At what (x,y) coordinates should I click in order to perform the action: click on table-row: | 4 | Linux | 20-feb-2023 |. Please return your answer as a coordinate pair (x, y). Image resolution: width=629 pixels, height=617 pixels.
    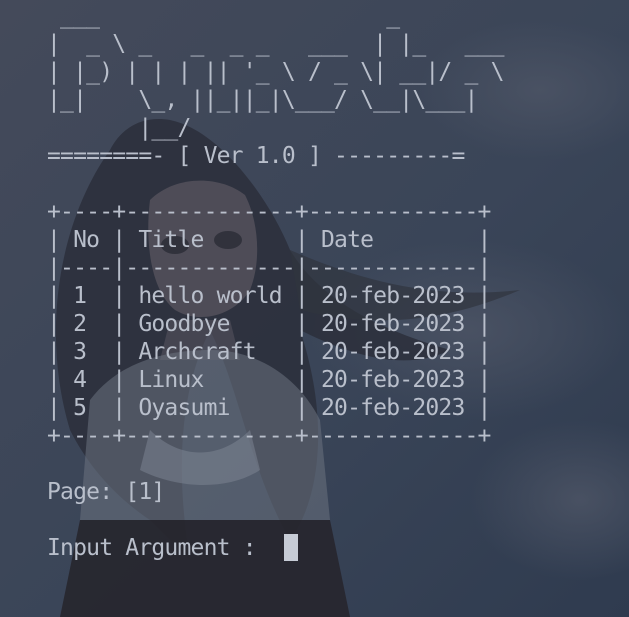
    Looking at the image, I should click on (269, 380).